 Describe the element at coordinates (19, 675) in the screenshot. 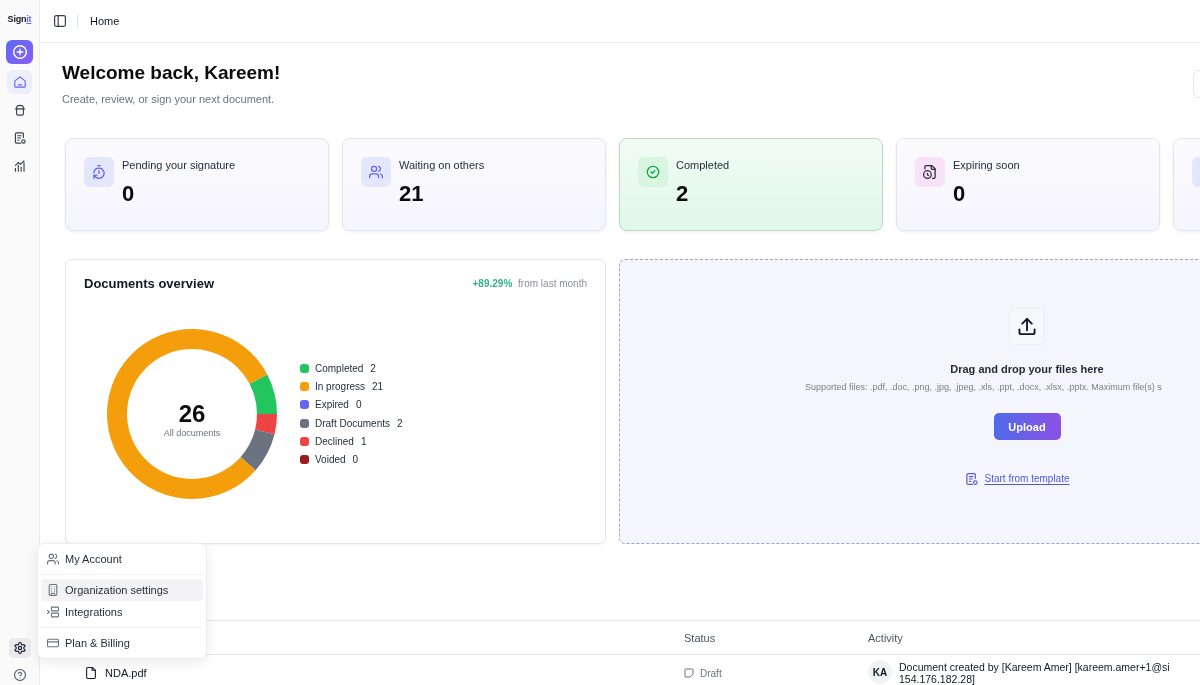

I see `help-icon` at that location.